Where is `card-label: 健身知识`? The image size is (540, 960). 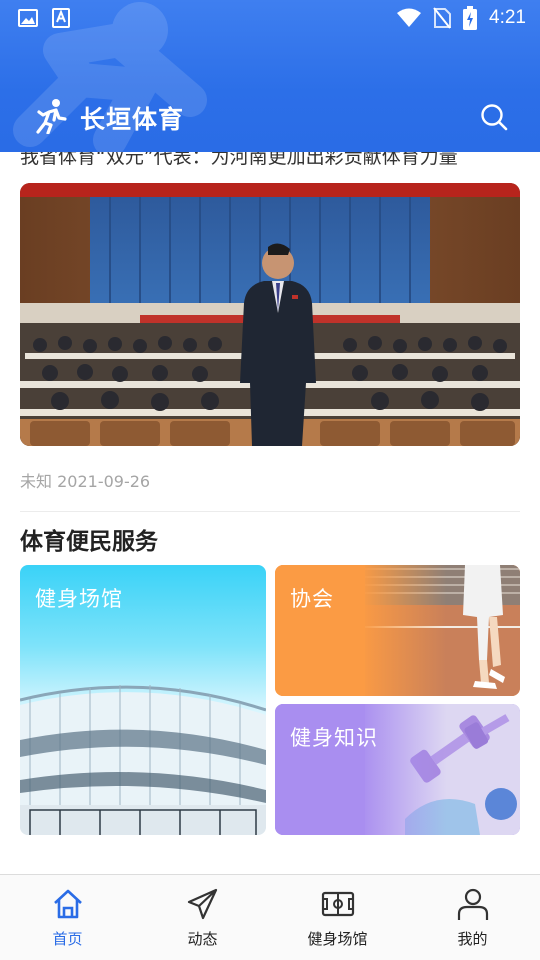 card-label: 健身知识 is located at coordinates (334, 738).